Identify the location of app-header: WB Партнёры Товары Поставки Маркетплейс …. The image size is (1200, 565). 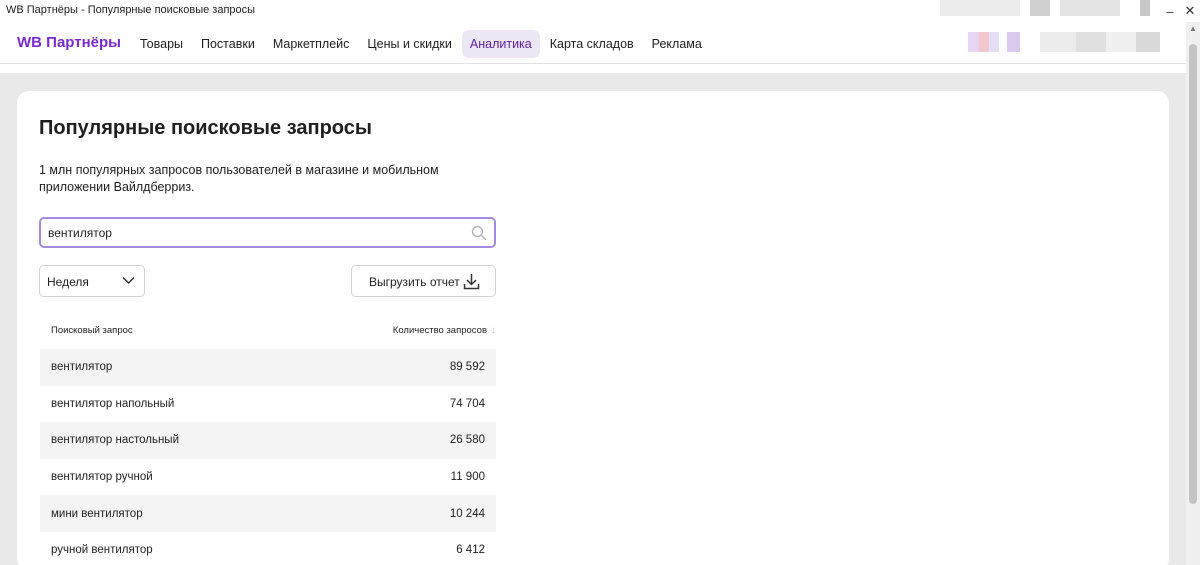
(593, 43).